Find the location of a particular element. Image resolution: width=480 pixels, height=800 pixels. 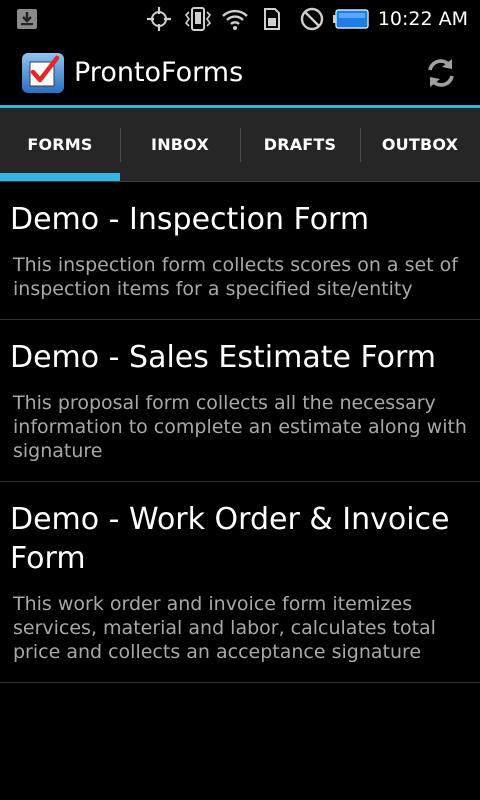

status-time: 10:22 AM is located at coordinates (422, 19).